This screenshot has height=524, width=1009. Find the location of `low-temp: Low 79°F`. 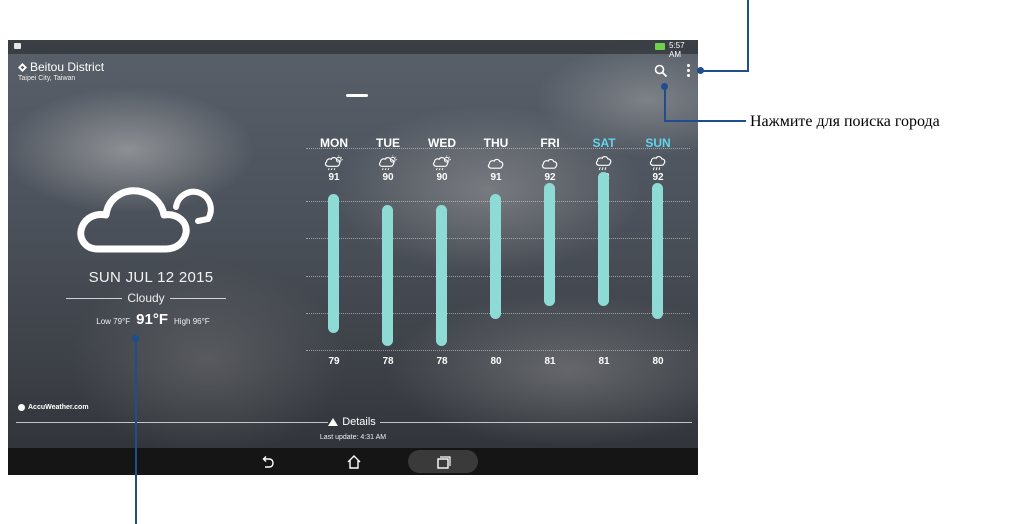

low-temp: Low 79°F is located at coordinates (113, 321).